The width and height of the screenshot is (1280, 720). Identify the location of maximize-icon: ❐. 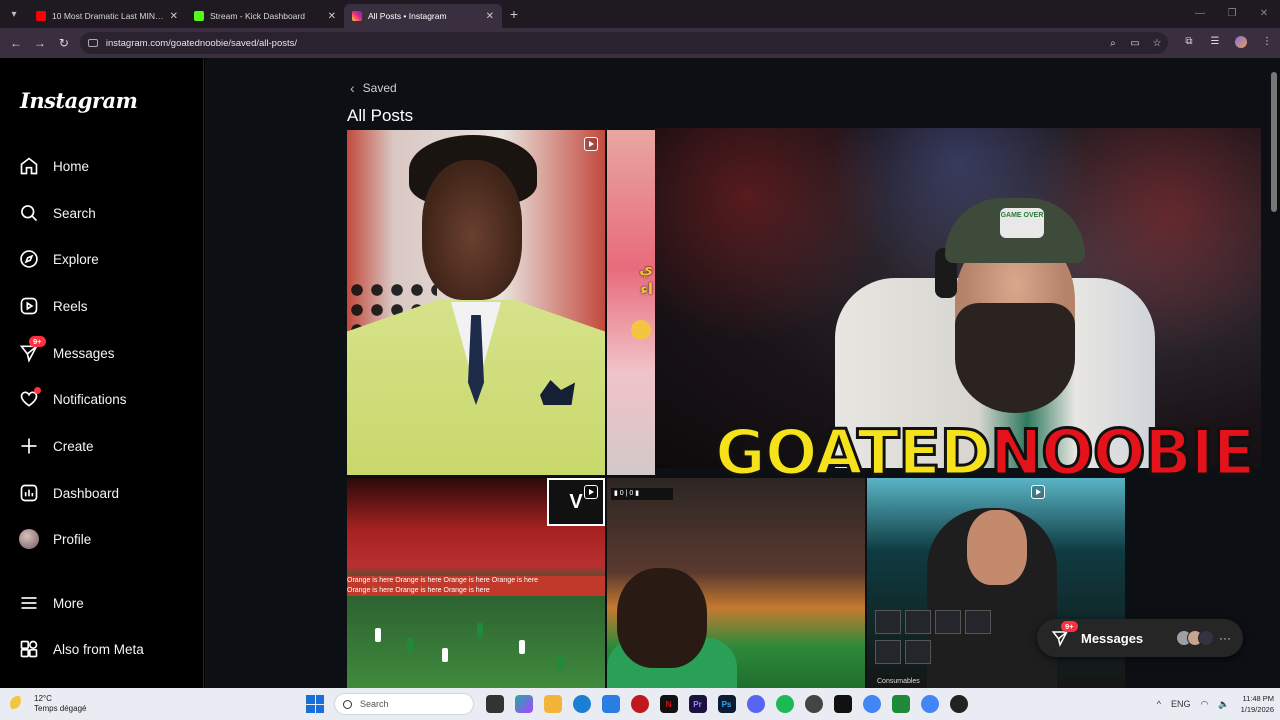
(1232, 14).